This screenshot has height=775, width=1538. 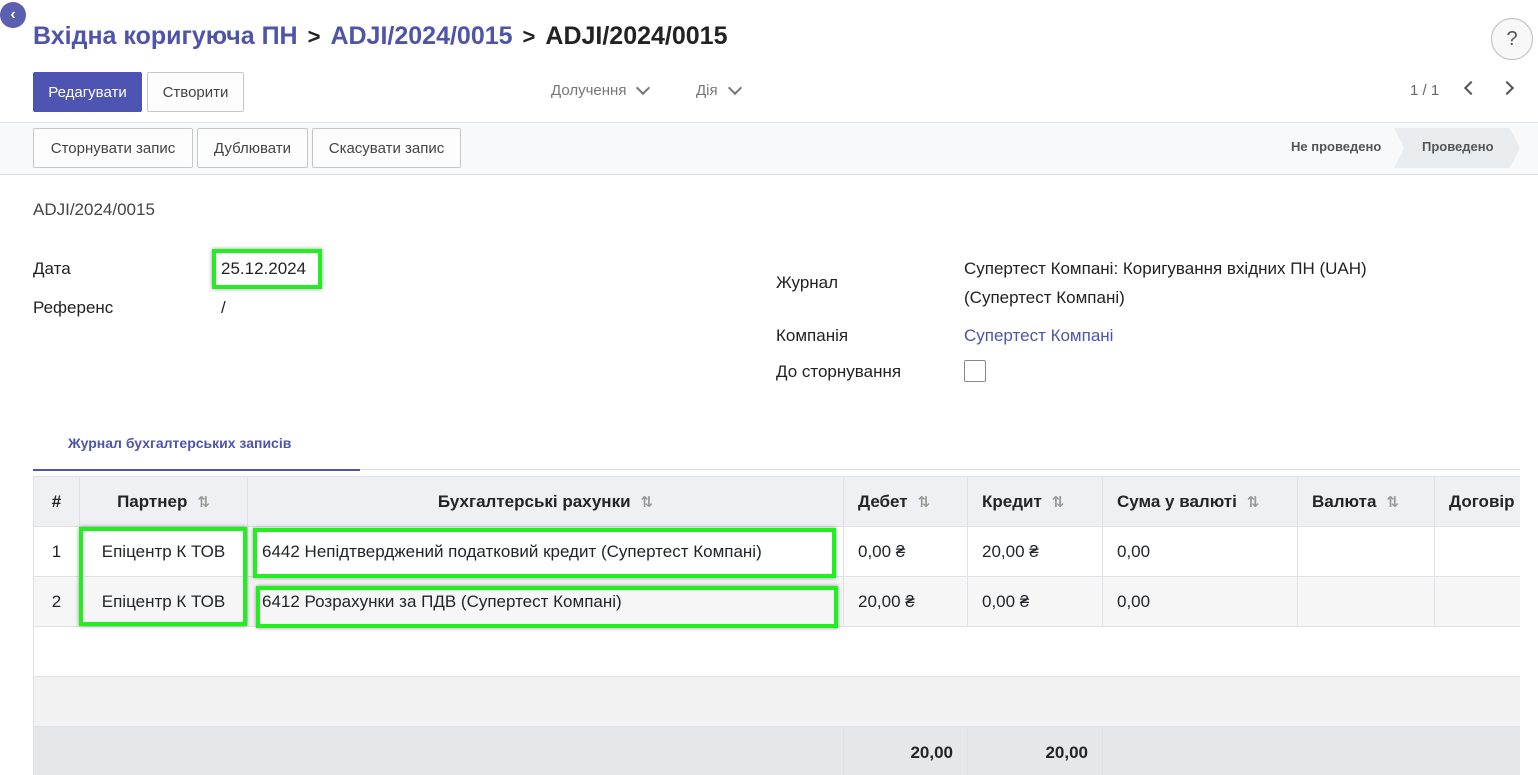 What do you see at coordinates (13, 15) in the screenshot?
I see `back-icon: ‹` at bounding box center [13, 15].